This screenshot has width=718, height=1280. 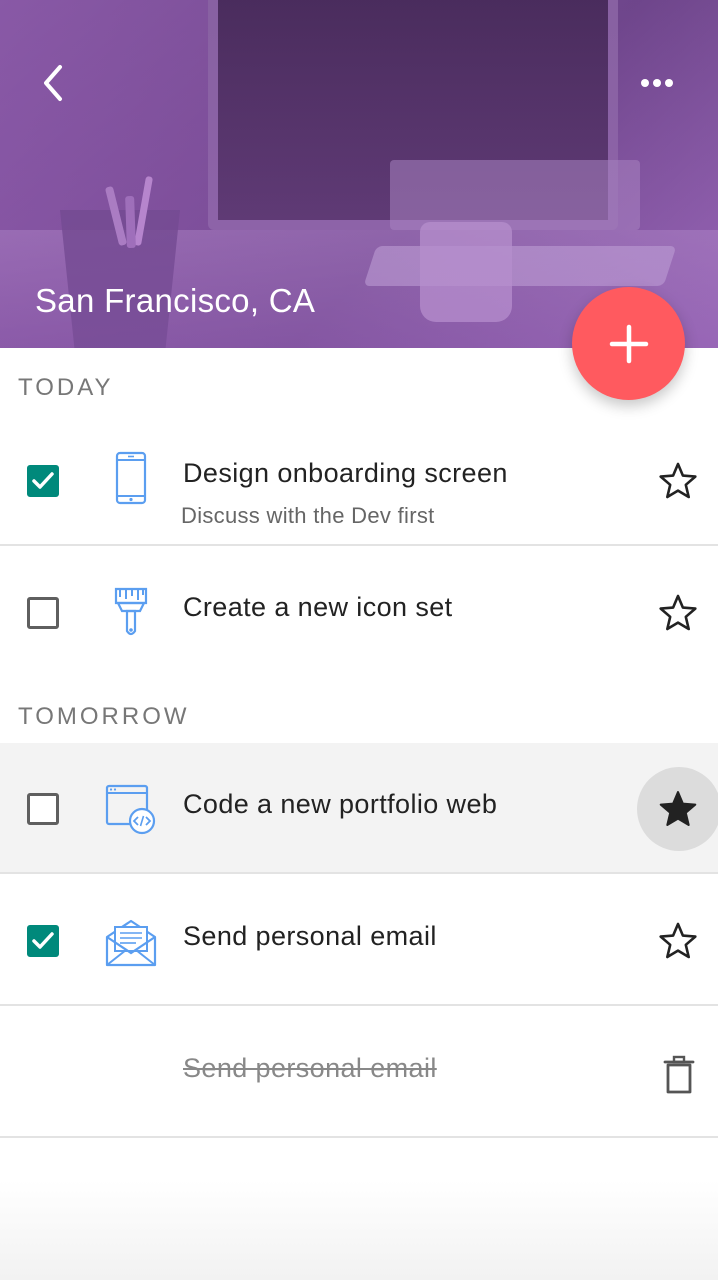 What do you see at coordinates (131, 611) in the screenshot?
I see `paint-brush-icon` at bounding box center [131, 611].